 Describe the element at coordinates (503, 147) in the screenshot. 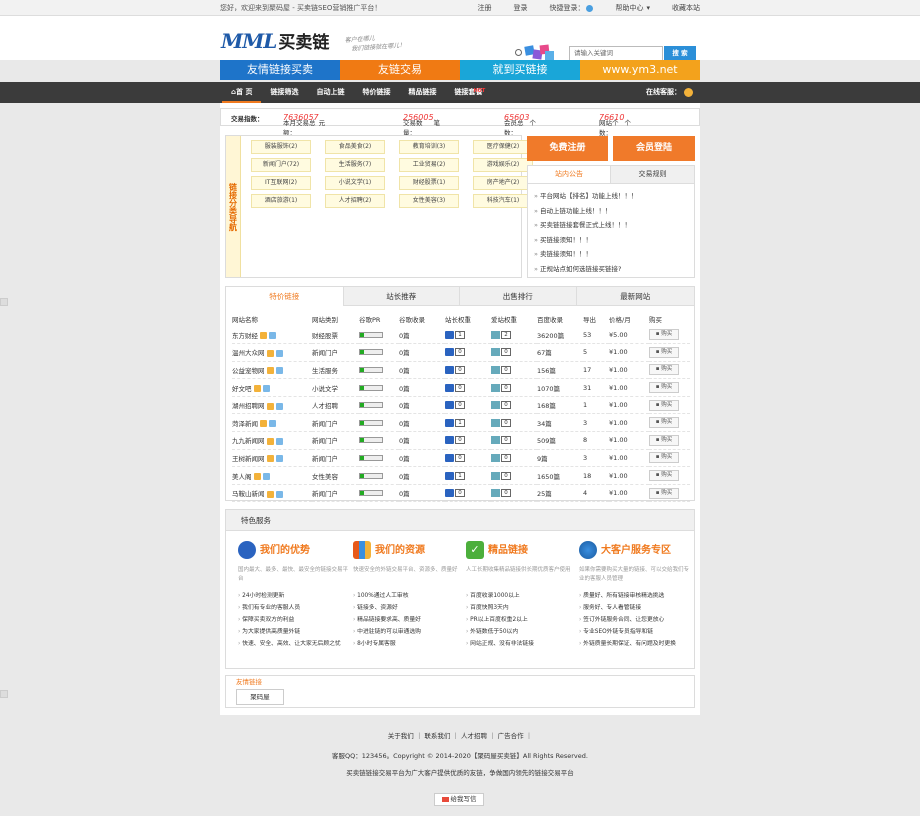

I see `category-item: 医疗保健(2)` at that location.